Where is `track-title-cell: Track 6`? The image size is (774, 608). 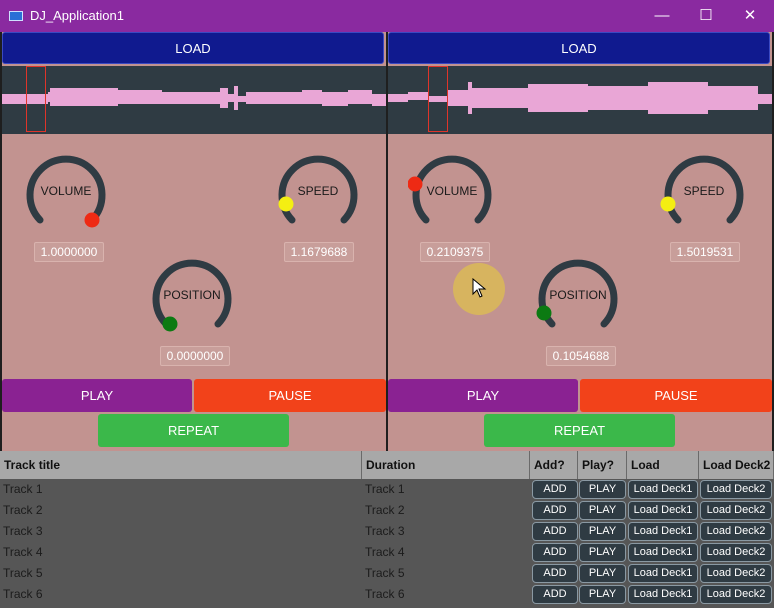
track-title-cell: Track 6 is located at coordinates (23, 594).